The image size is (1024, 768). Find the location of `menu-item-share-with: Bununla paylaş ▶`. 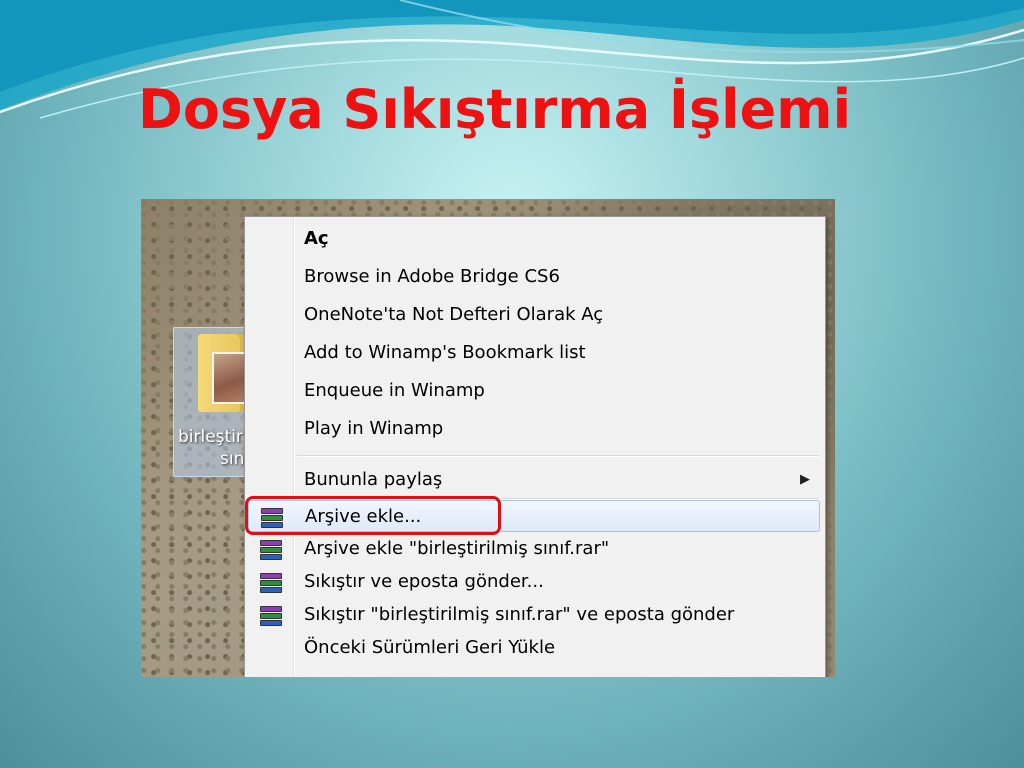

menu-item-share-with: Bununla paylaş ▶ is located at coordinates (534, 480).